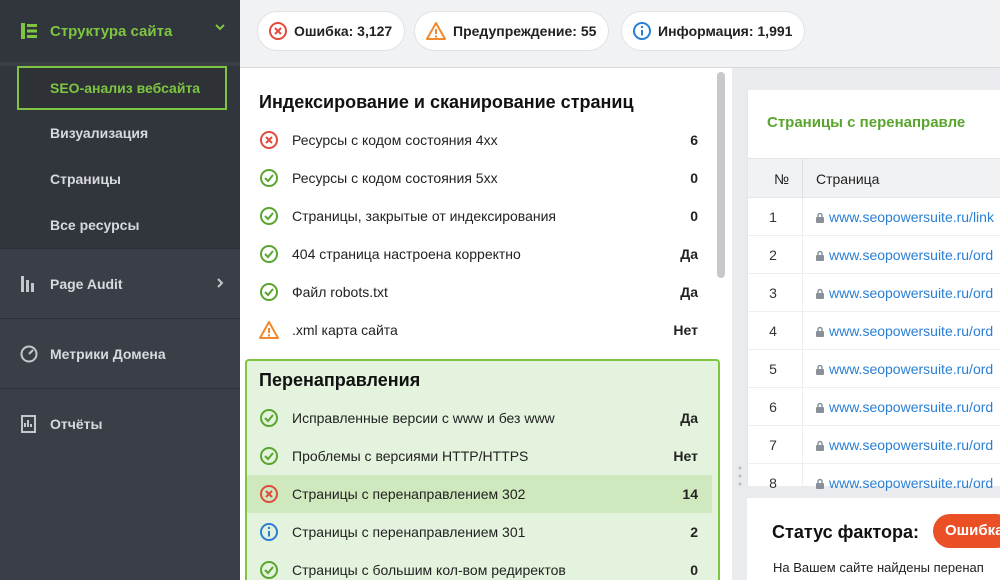 This screenshot has width=1000, height=580. I want to click on warning-count-pill: Предупреждение: 55, so click(512, 31).